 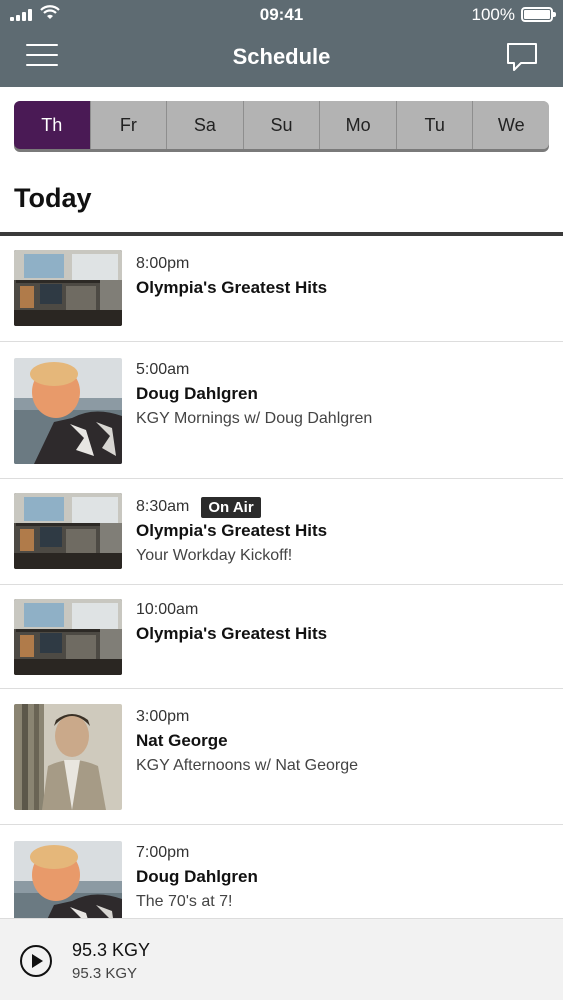 What do you see at coordinates (68, 757) in the screenshot?
I see `host-photo-nat` at bounding box center [68, 757].